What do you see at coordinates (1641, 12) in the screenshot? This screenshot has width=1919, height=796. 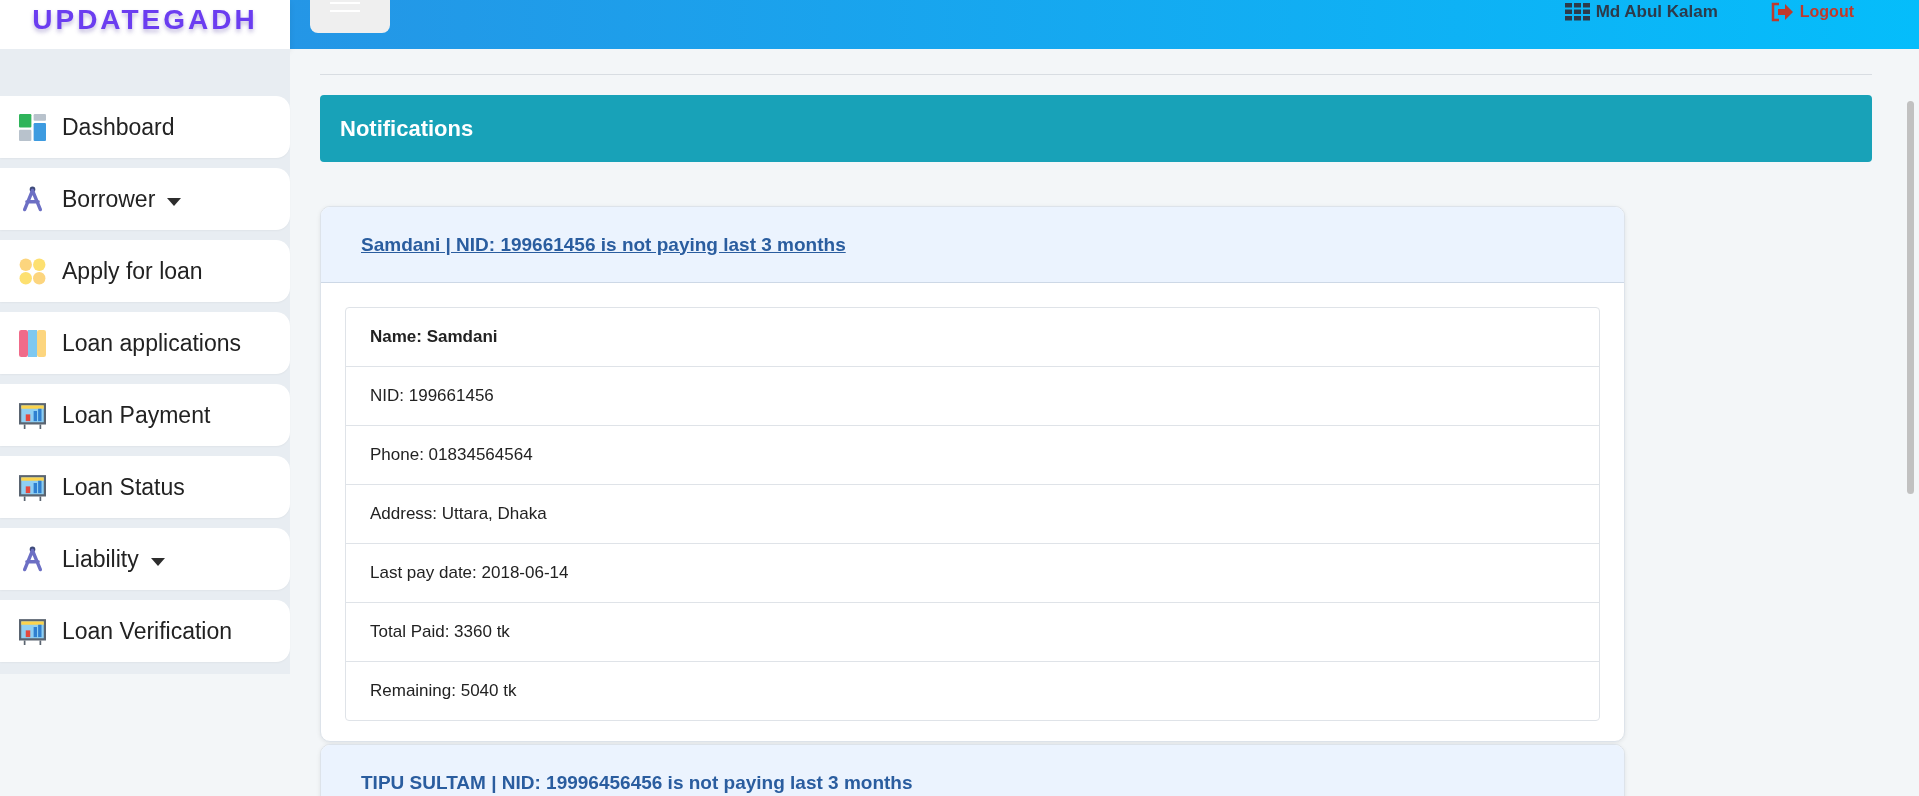 I see `user-menu: Md Abul Kalam` at bounding box center [1641, 12].